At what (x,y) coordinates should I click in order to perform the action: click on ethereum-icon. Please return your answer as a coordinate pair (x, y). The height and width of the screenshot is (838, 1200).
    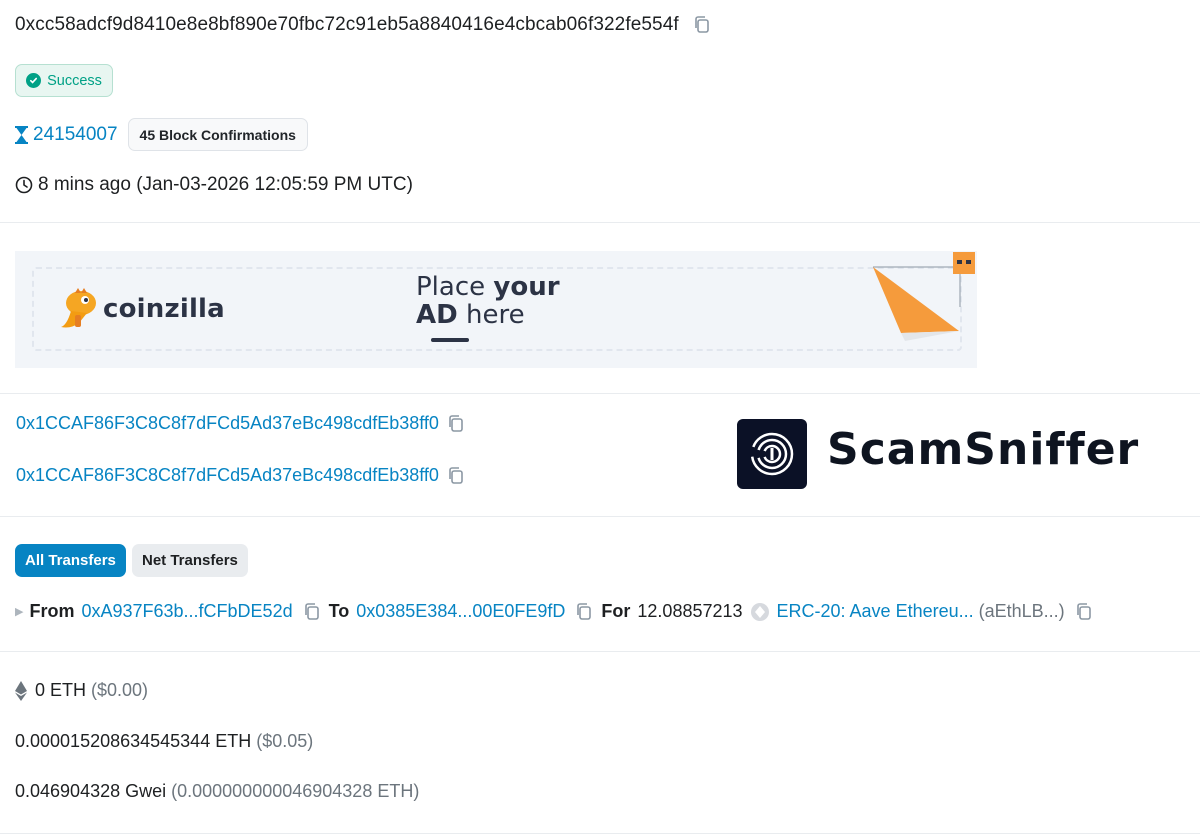
    Looking at the image, I should click on (21, 690).